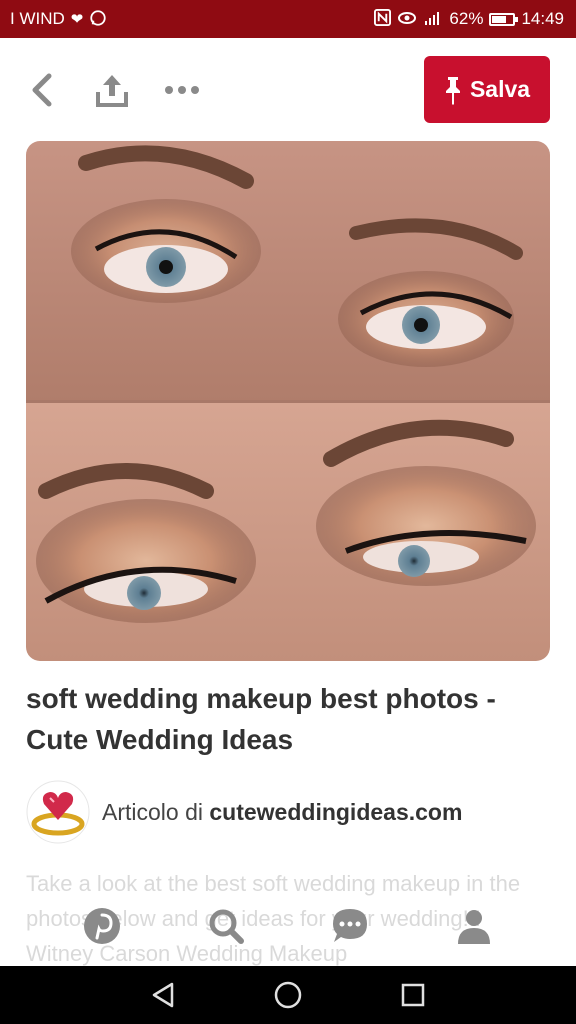 The height and width of the screenshot is (1024, 576). I want to click on share-button, so click(112, 90).